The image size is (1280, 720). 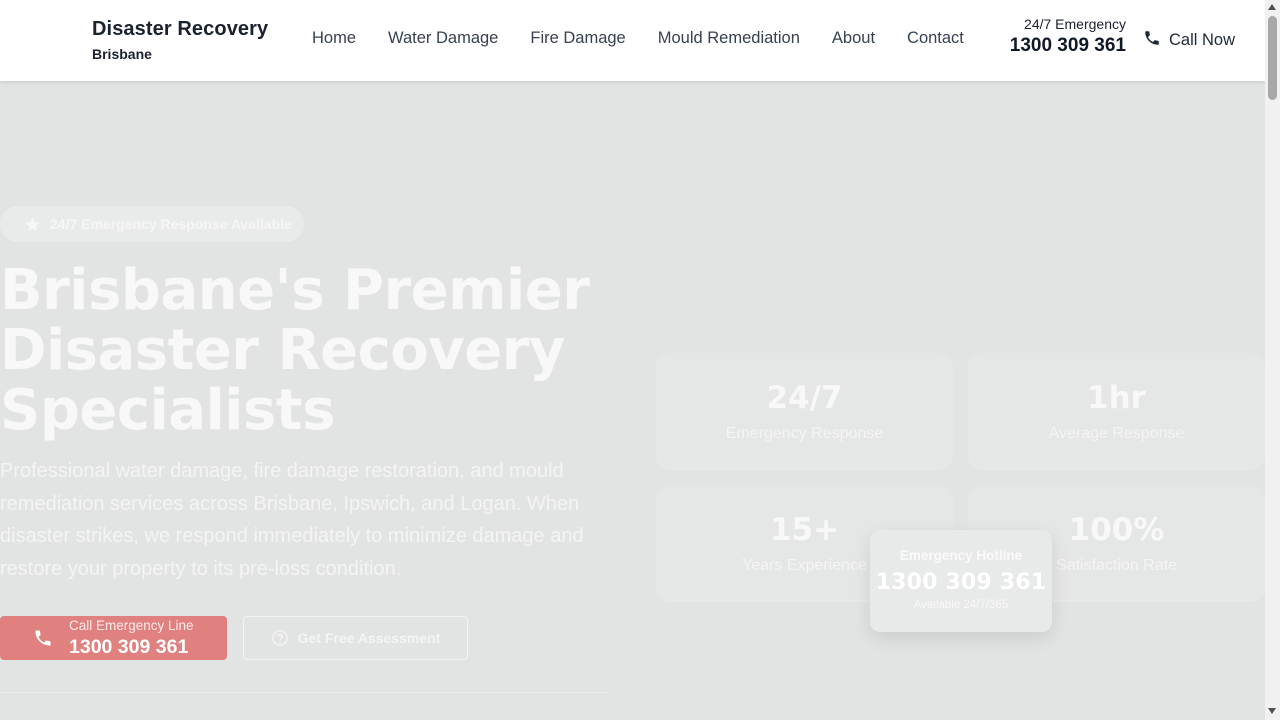 What do you see at coordinates (961, 605) in the screenshot?
I see `hotline-availability: Available 24/7/365` at bounding box center [961, 605].